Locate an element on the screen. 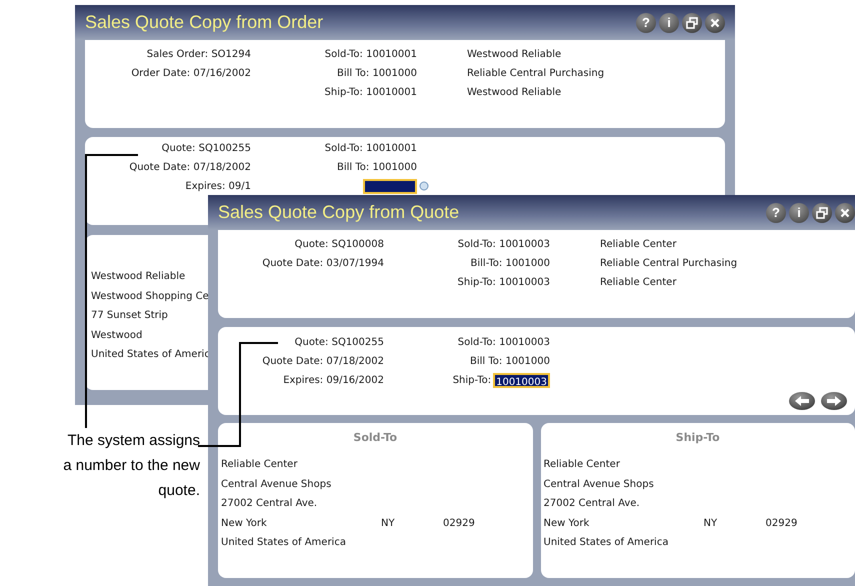 The image size is (855, 586). address-line: Westwood Shopping Ce is located at coordinates (150, 297).